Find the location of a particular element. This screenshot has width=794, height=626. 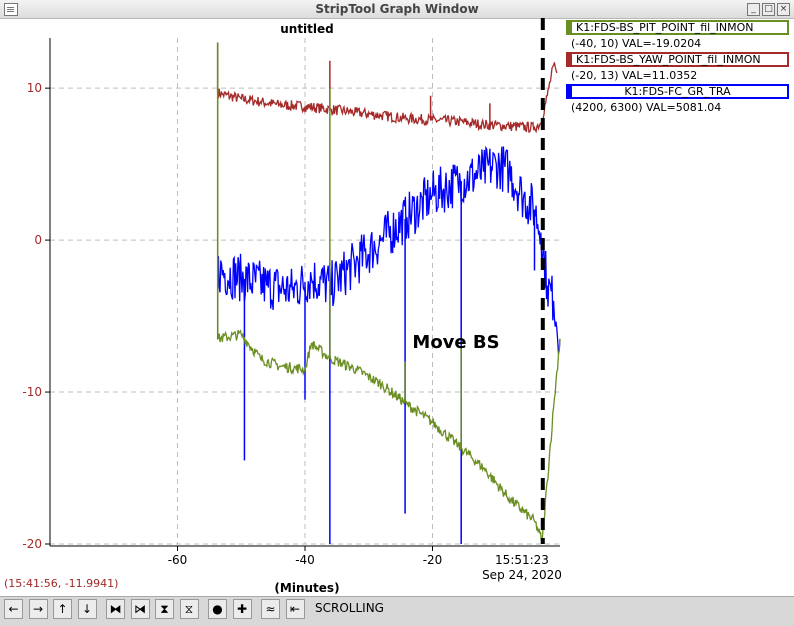

close-button: × is located at coordinates (783, 9).